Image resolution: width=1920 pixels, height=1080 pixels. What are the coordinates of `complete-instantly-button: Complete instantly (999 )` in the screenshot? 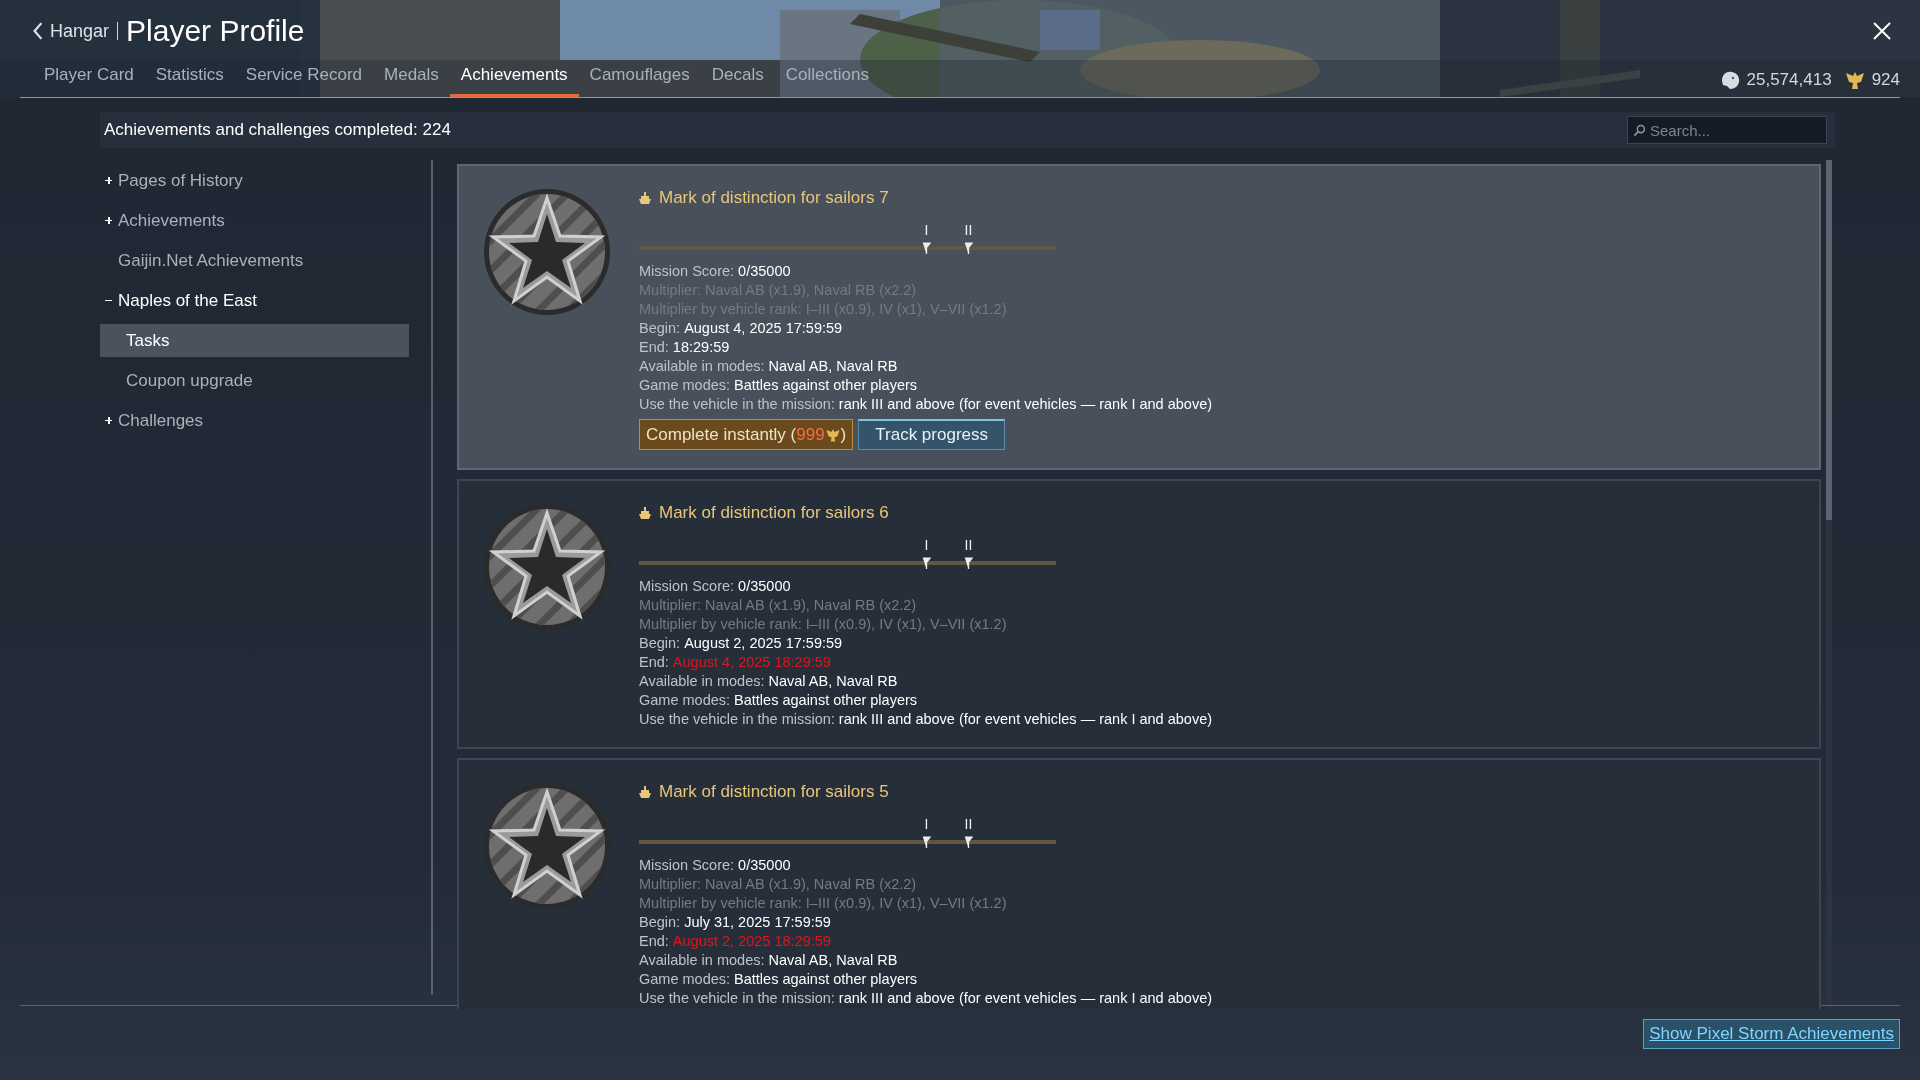 It's located at (746, 434).